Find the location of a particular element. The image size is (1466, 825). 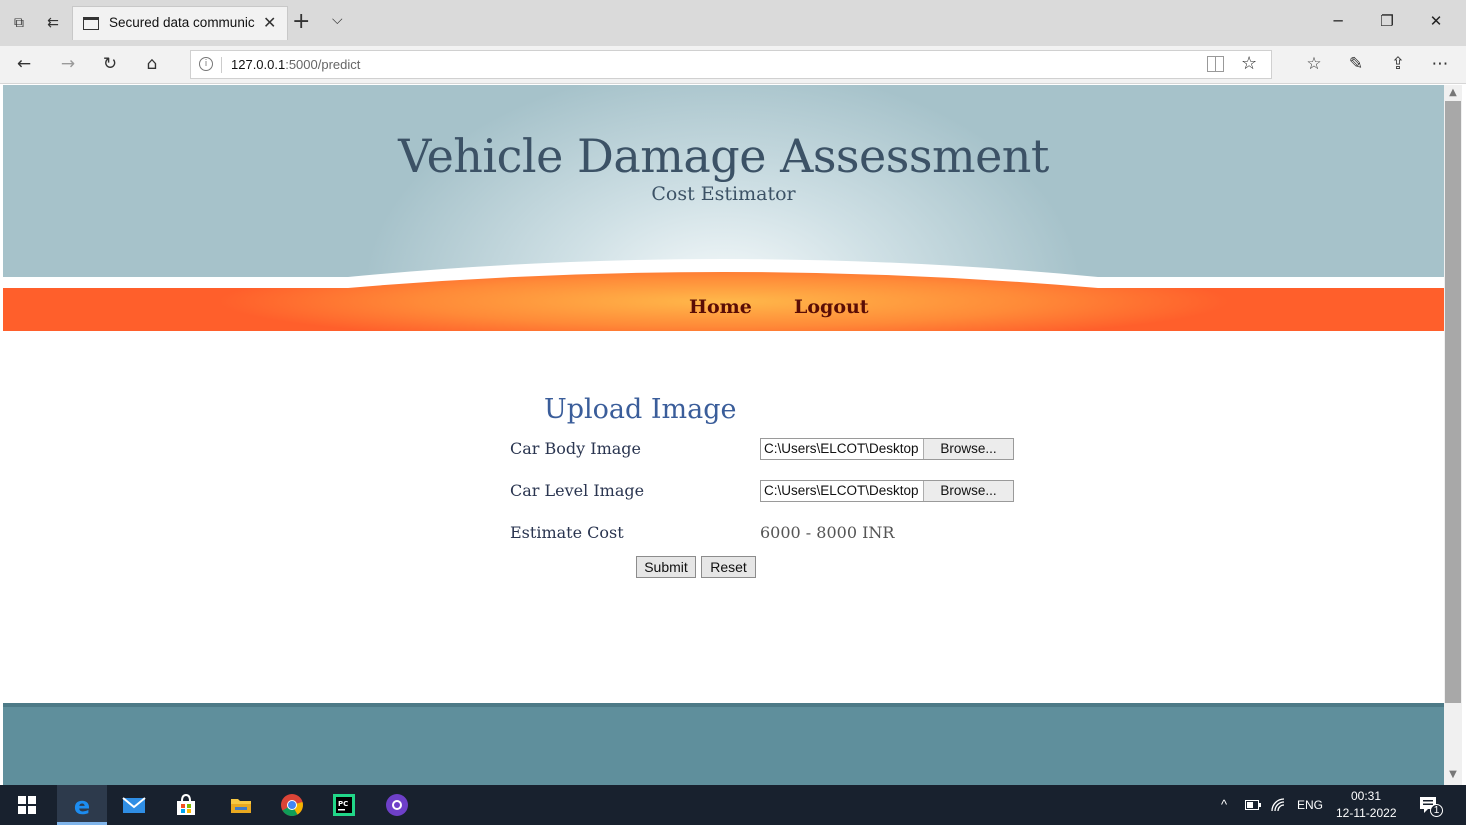

chevron-up-icon: ^ is located at coordinates (1224, 804).